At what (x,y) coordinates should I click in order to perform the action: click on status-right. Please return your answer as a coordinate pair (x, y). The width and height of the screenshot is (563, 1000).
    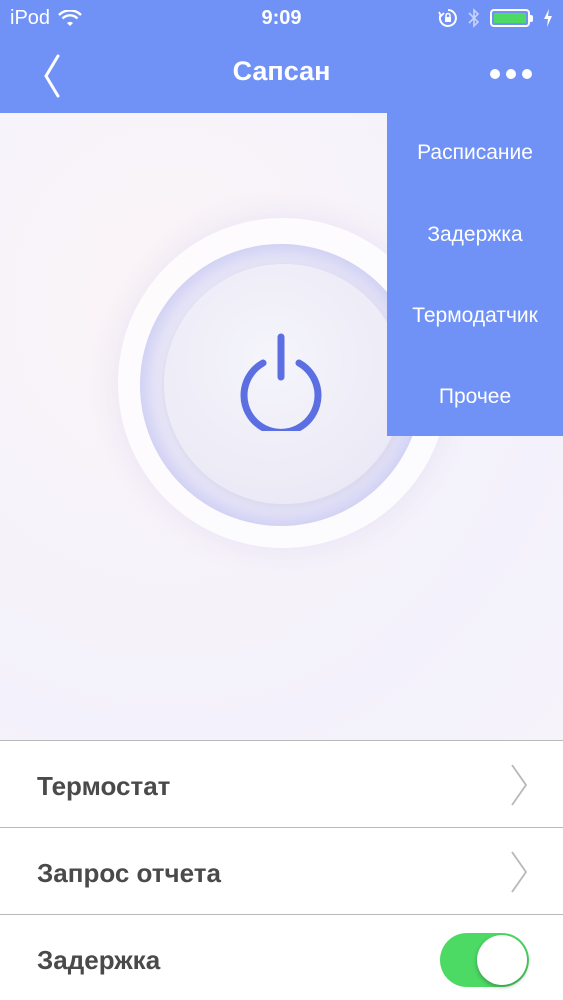
    Looking at the image, I should click on (495, 18).